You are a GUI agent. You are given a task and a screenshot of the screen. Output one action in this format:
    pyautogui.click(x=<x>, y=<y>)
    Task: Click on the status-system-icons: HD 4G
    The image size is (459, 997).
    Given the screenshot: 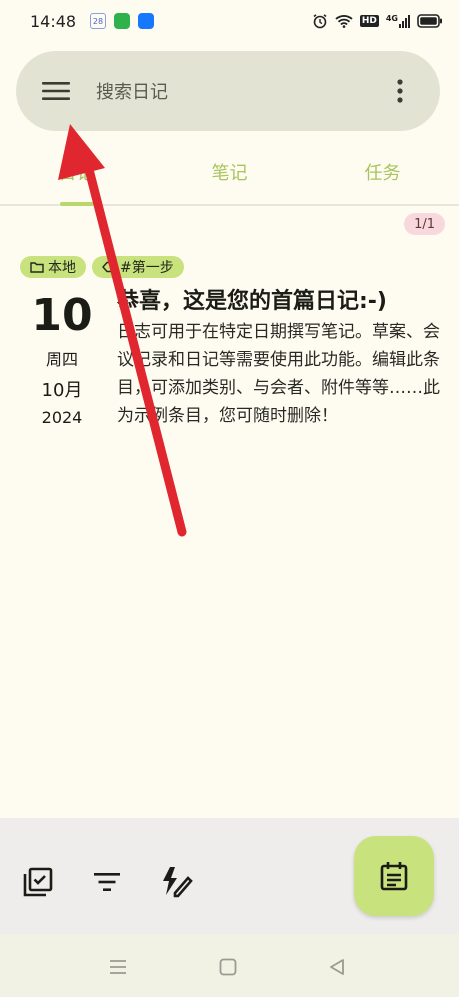 What is the action you would take?
    pyautogui.click(x=377, y=21)
    